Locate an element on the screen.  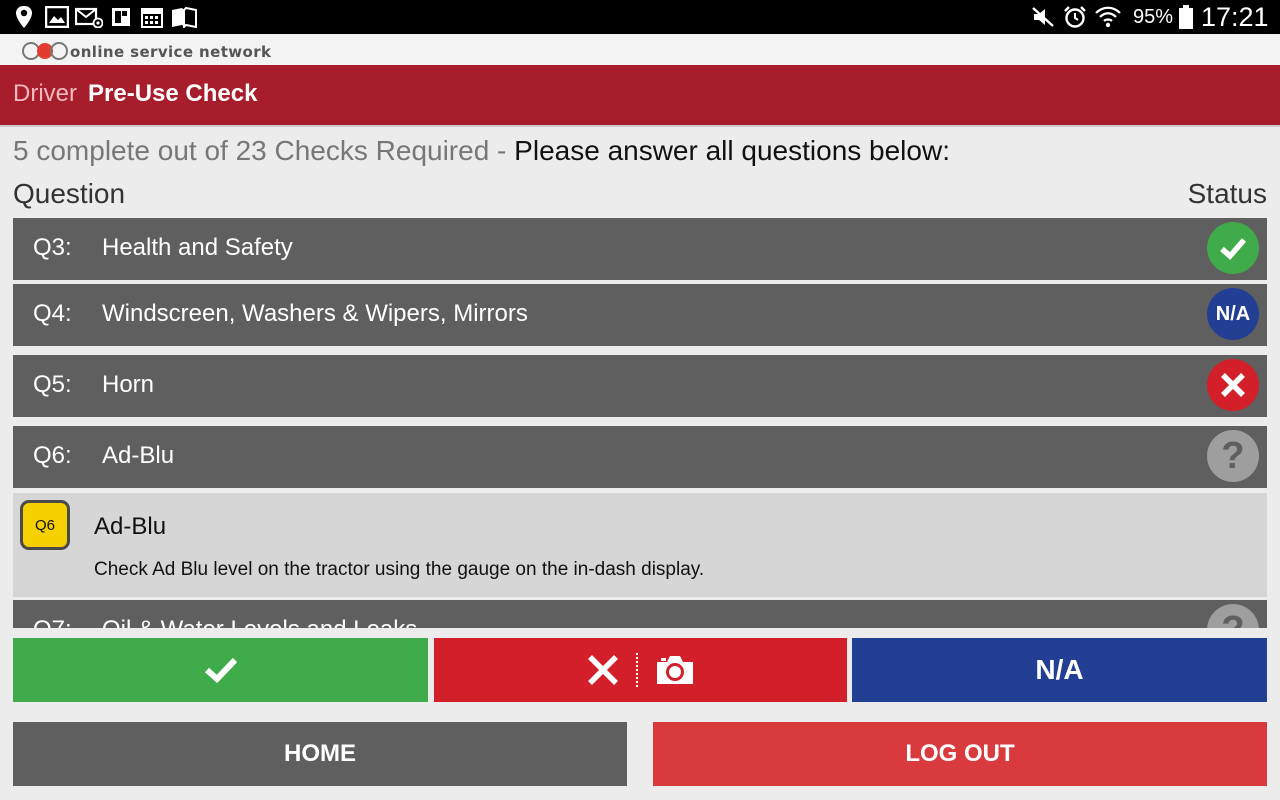
battery-icon is located at coordinates (1186, 17).